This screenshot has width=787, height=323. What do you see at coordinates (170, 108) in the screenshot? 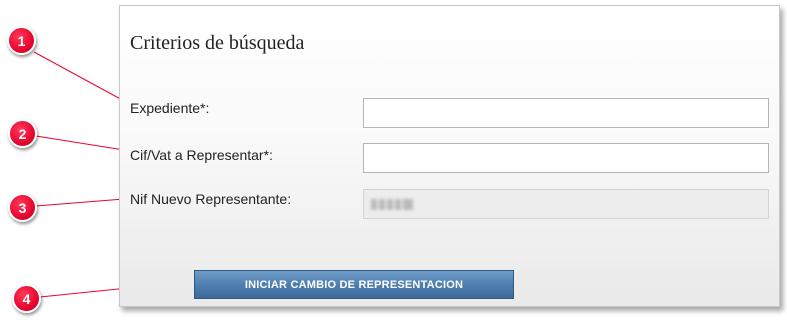
I see `expediente-label: Expediente*:` at bounding box center [170, 108].